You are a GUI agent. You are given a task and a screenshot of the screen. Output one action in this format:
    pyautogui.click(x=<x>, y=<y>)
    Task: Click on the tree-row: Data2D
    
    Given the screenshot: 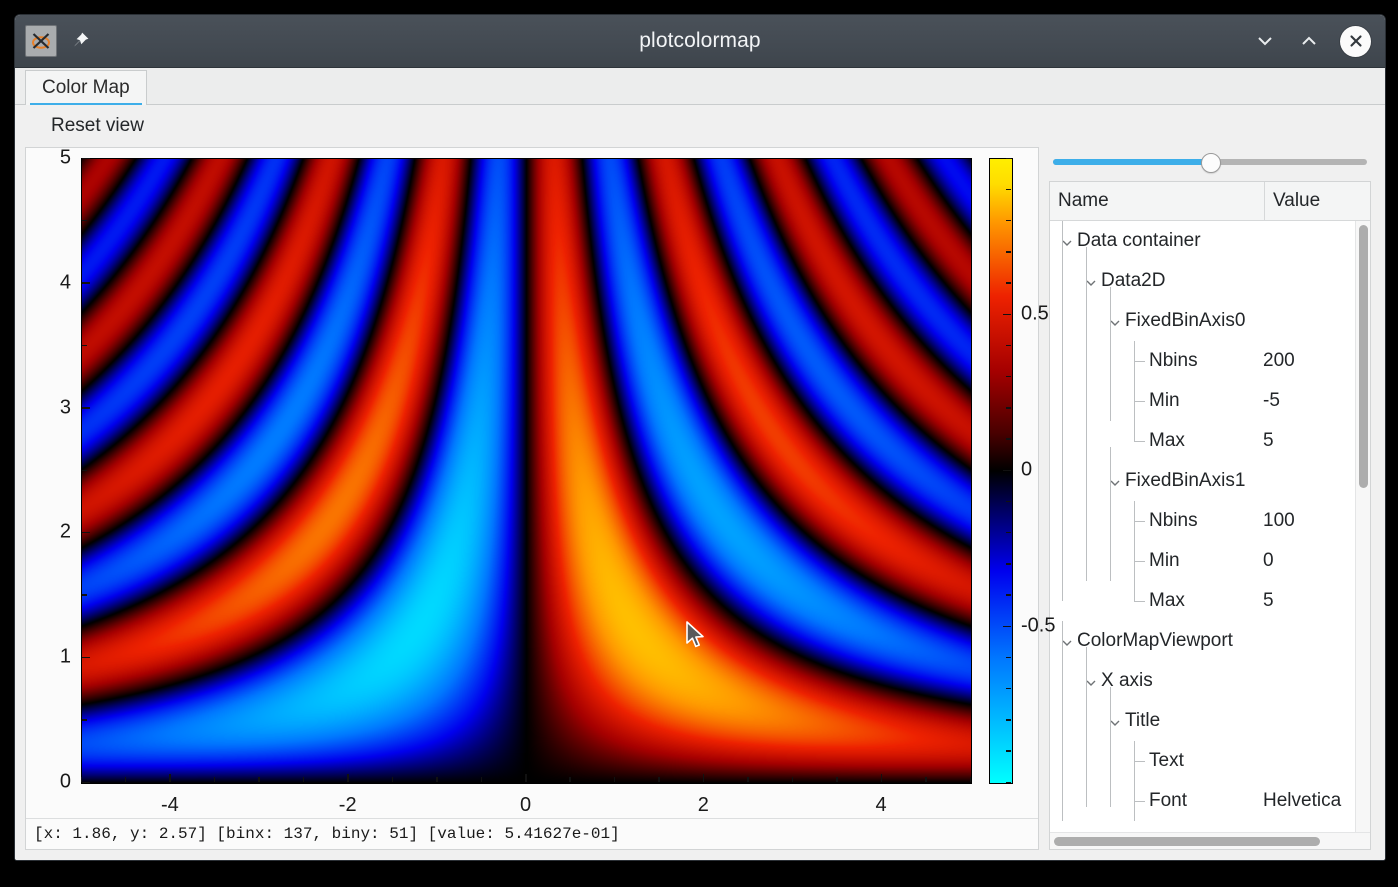 What is the action you would take?
    pyautogui.click(x=1202, y=281)
    